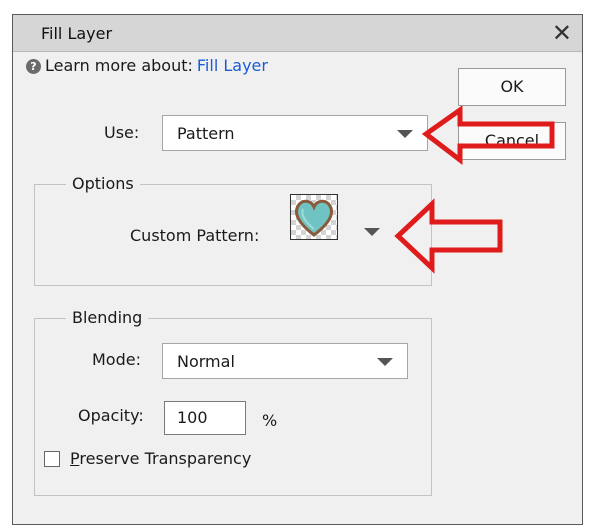 The image size is (595, 529). What do you see at coordinates (205, 418) in the screenshot?
I see `opacity-input: 100` at bounding box center [205, 418].